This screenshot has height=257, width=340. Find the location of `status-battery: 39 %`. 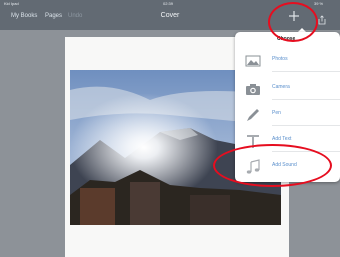

status-battery: 39 % is located at coordinates (319, 3).